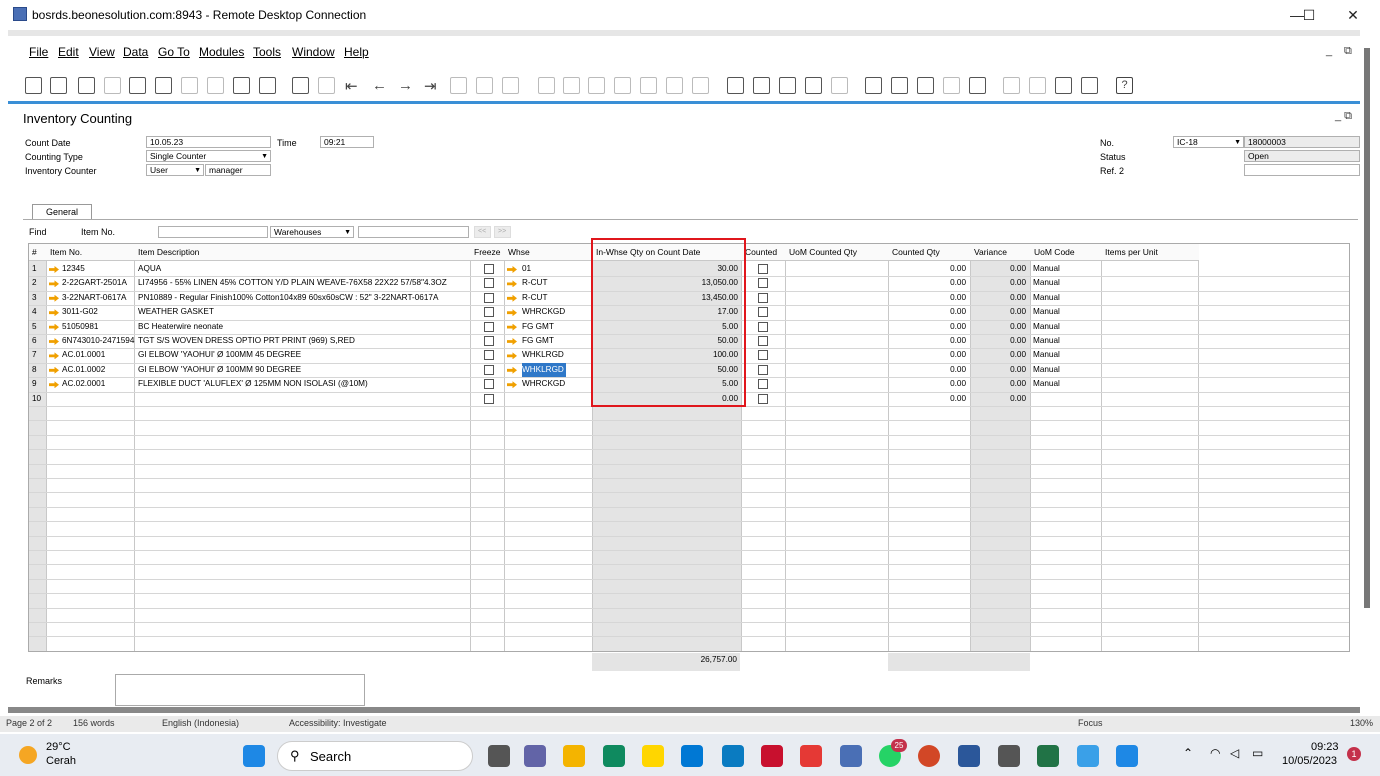 Image resolution: width=1380 pixels, height=776 pixels. Describe the element at coordinates (98, 384) in the screenshot. I see `item-no-cell: AC.02.0001` at that location.